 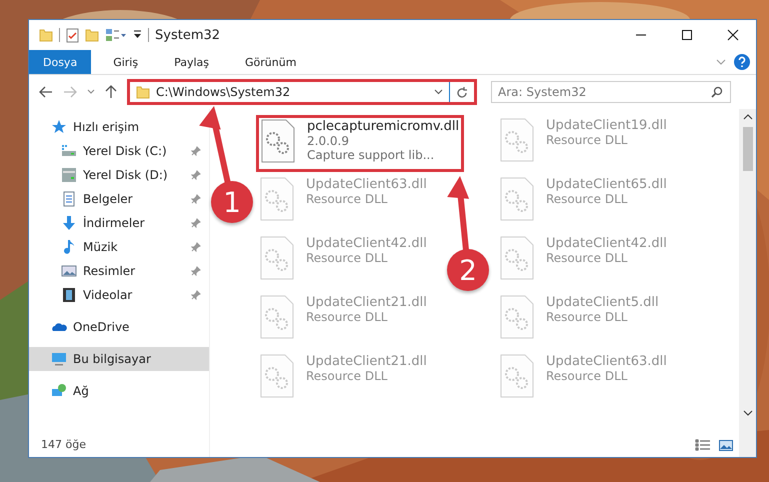 I want to click on ribbon-tab: Giriş, so click(x=125, y=62).